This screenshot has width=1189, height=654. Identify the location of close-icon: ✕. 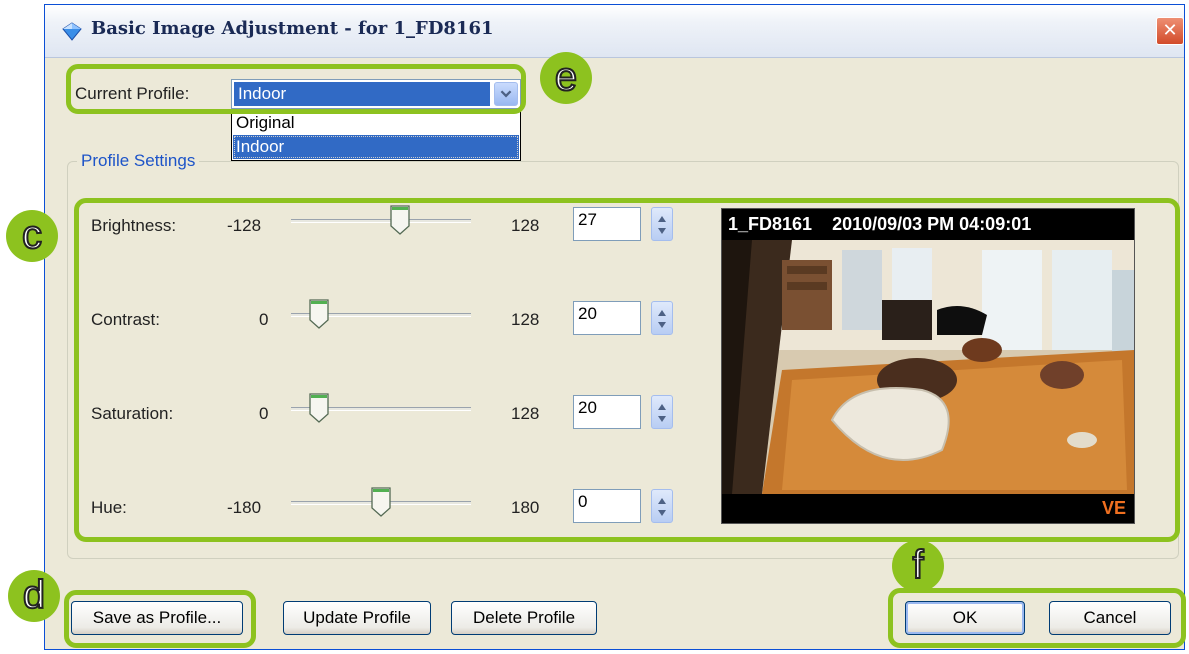
(1170, 30).